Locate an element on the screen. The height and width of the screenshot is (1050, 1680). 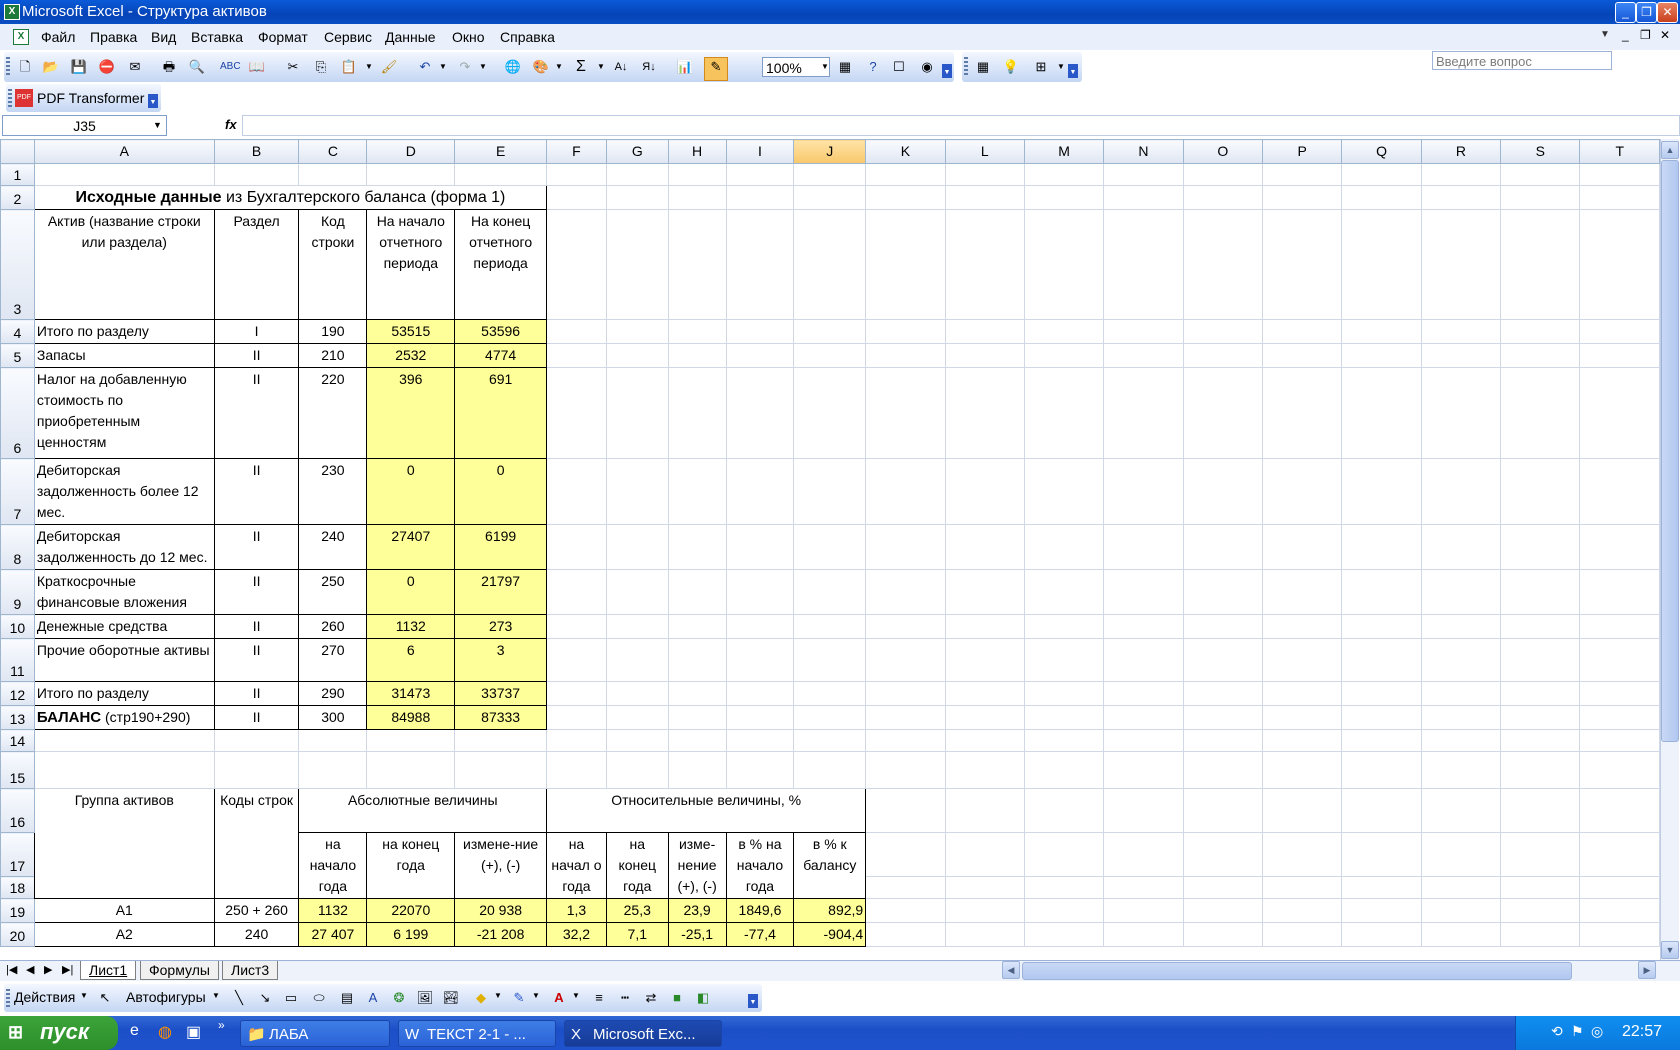
ie-icon: e is located at coordinates (134, 1031).